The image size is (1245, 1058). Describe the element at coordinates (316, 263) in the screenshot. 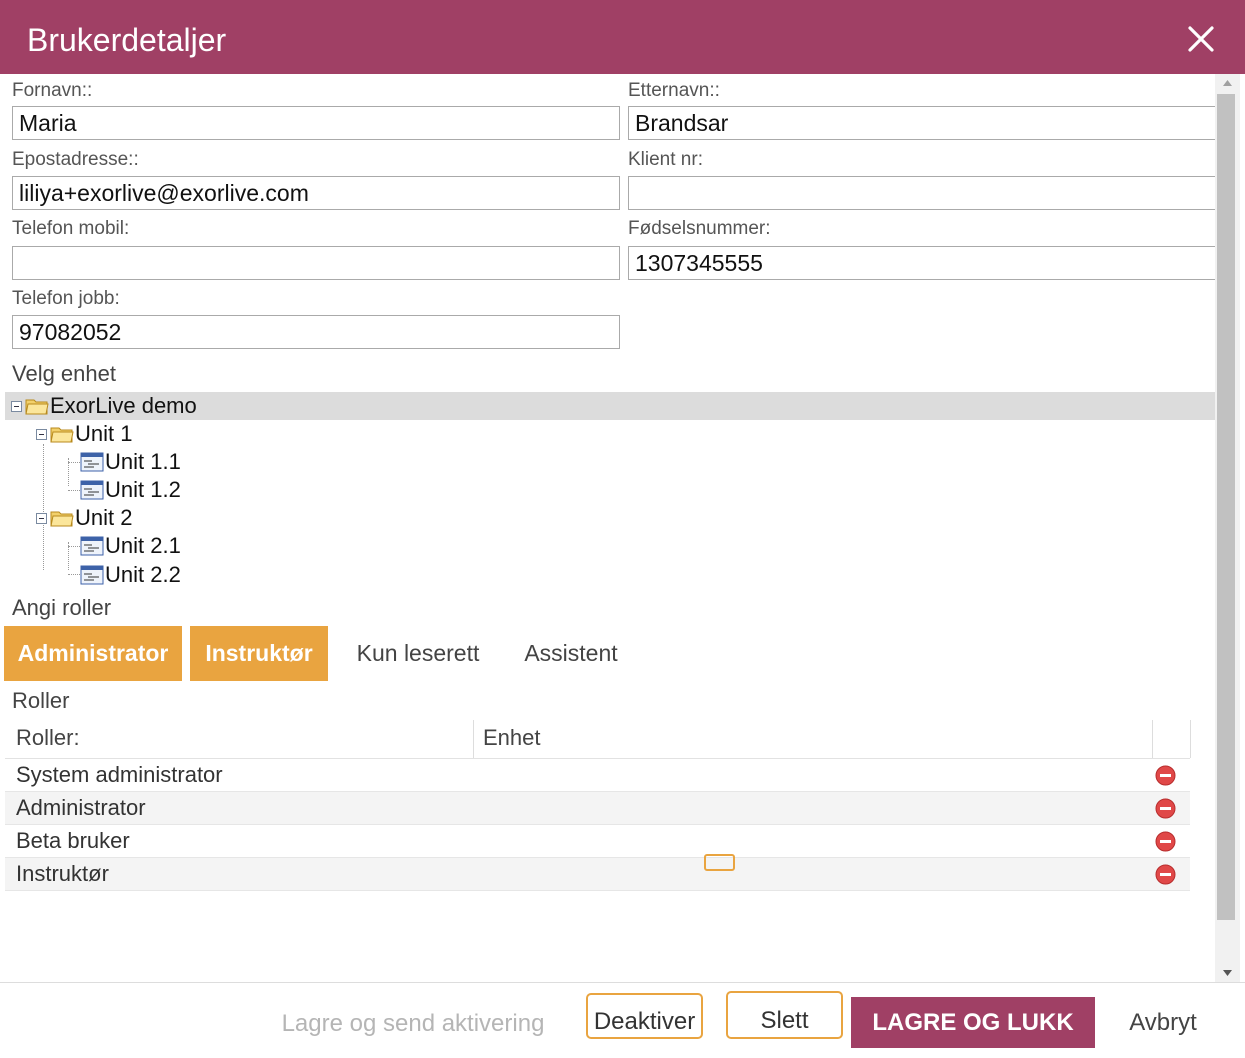

I see `mobile-input` at that location.